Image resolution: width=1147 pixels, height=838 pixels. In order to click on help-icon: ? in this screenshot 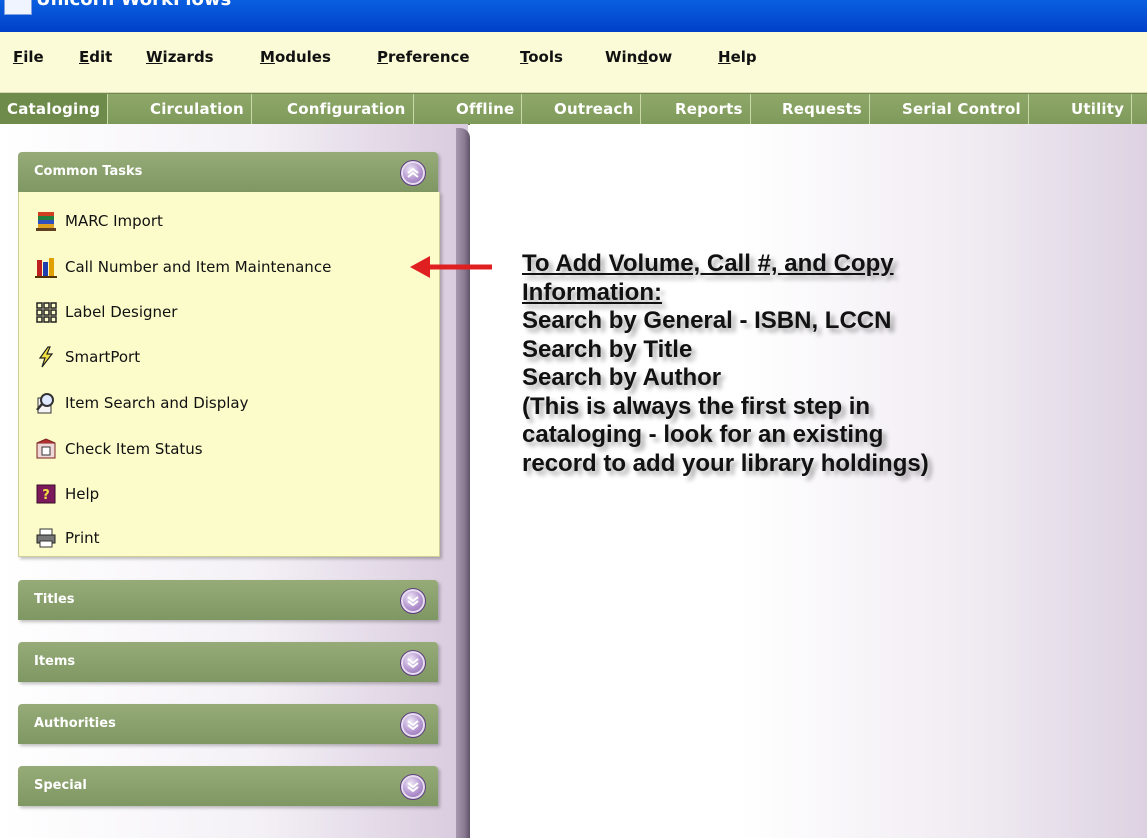, I will do `click(46, 494)`.